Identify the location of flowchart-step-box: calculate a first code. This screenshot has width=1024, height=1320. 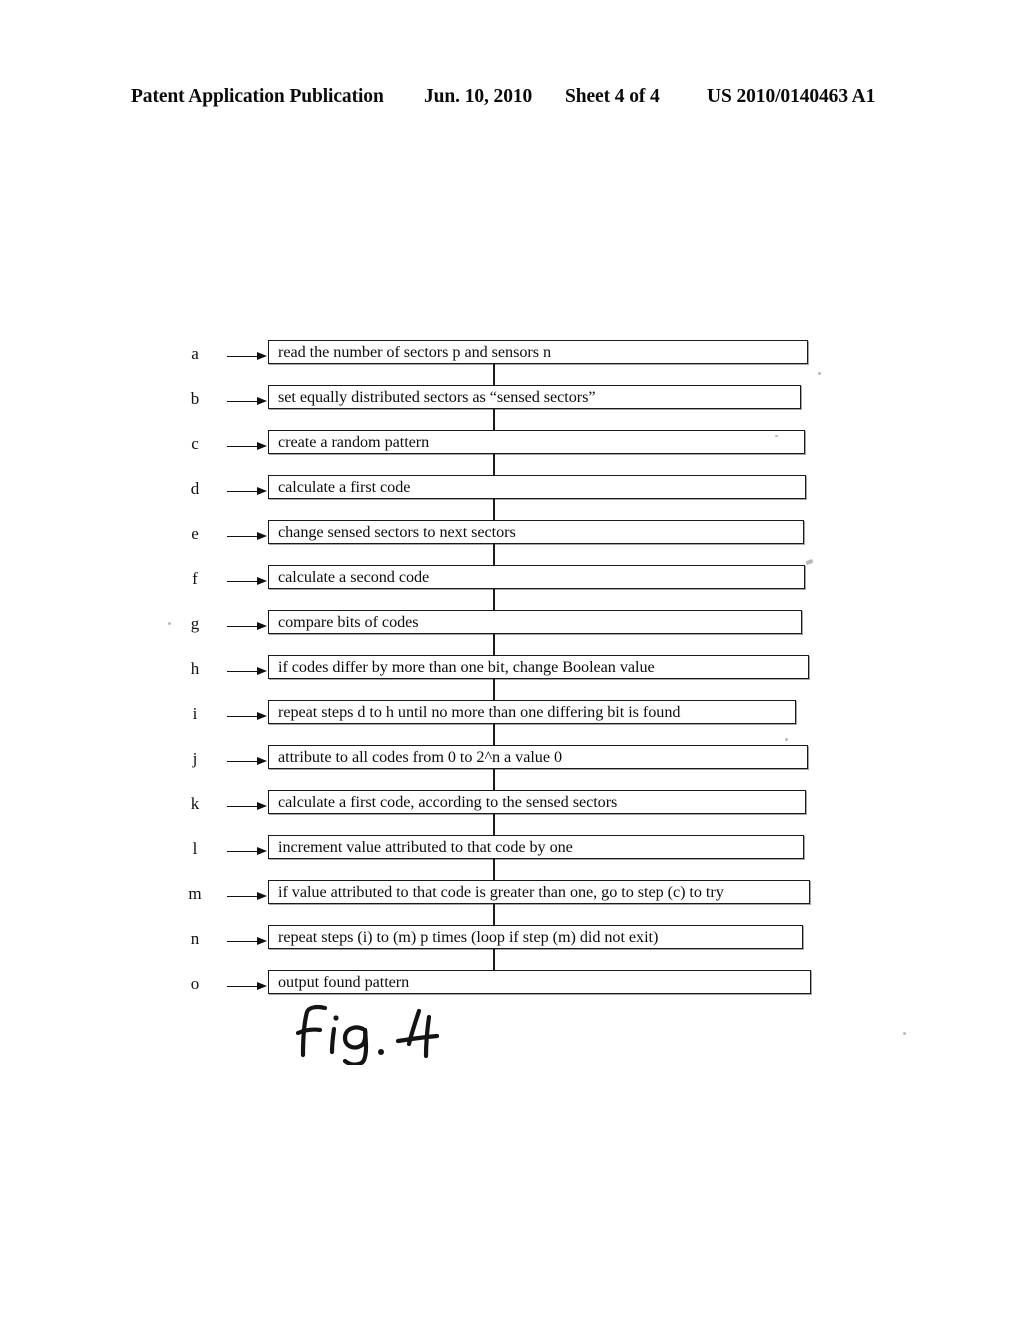
(537, 487).